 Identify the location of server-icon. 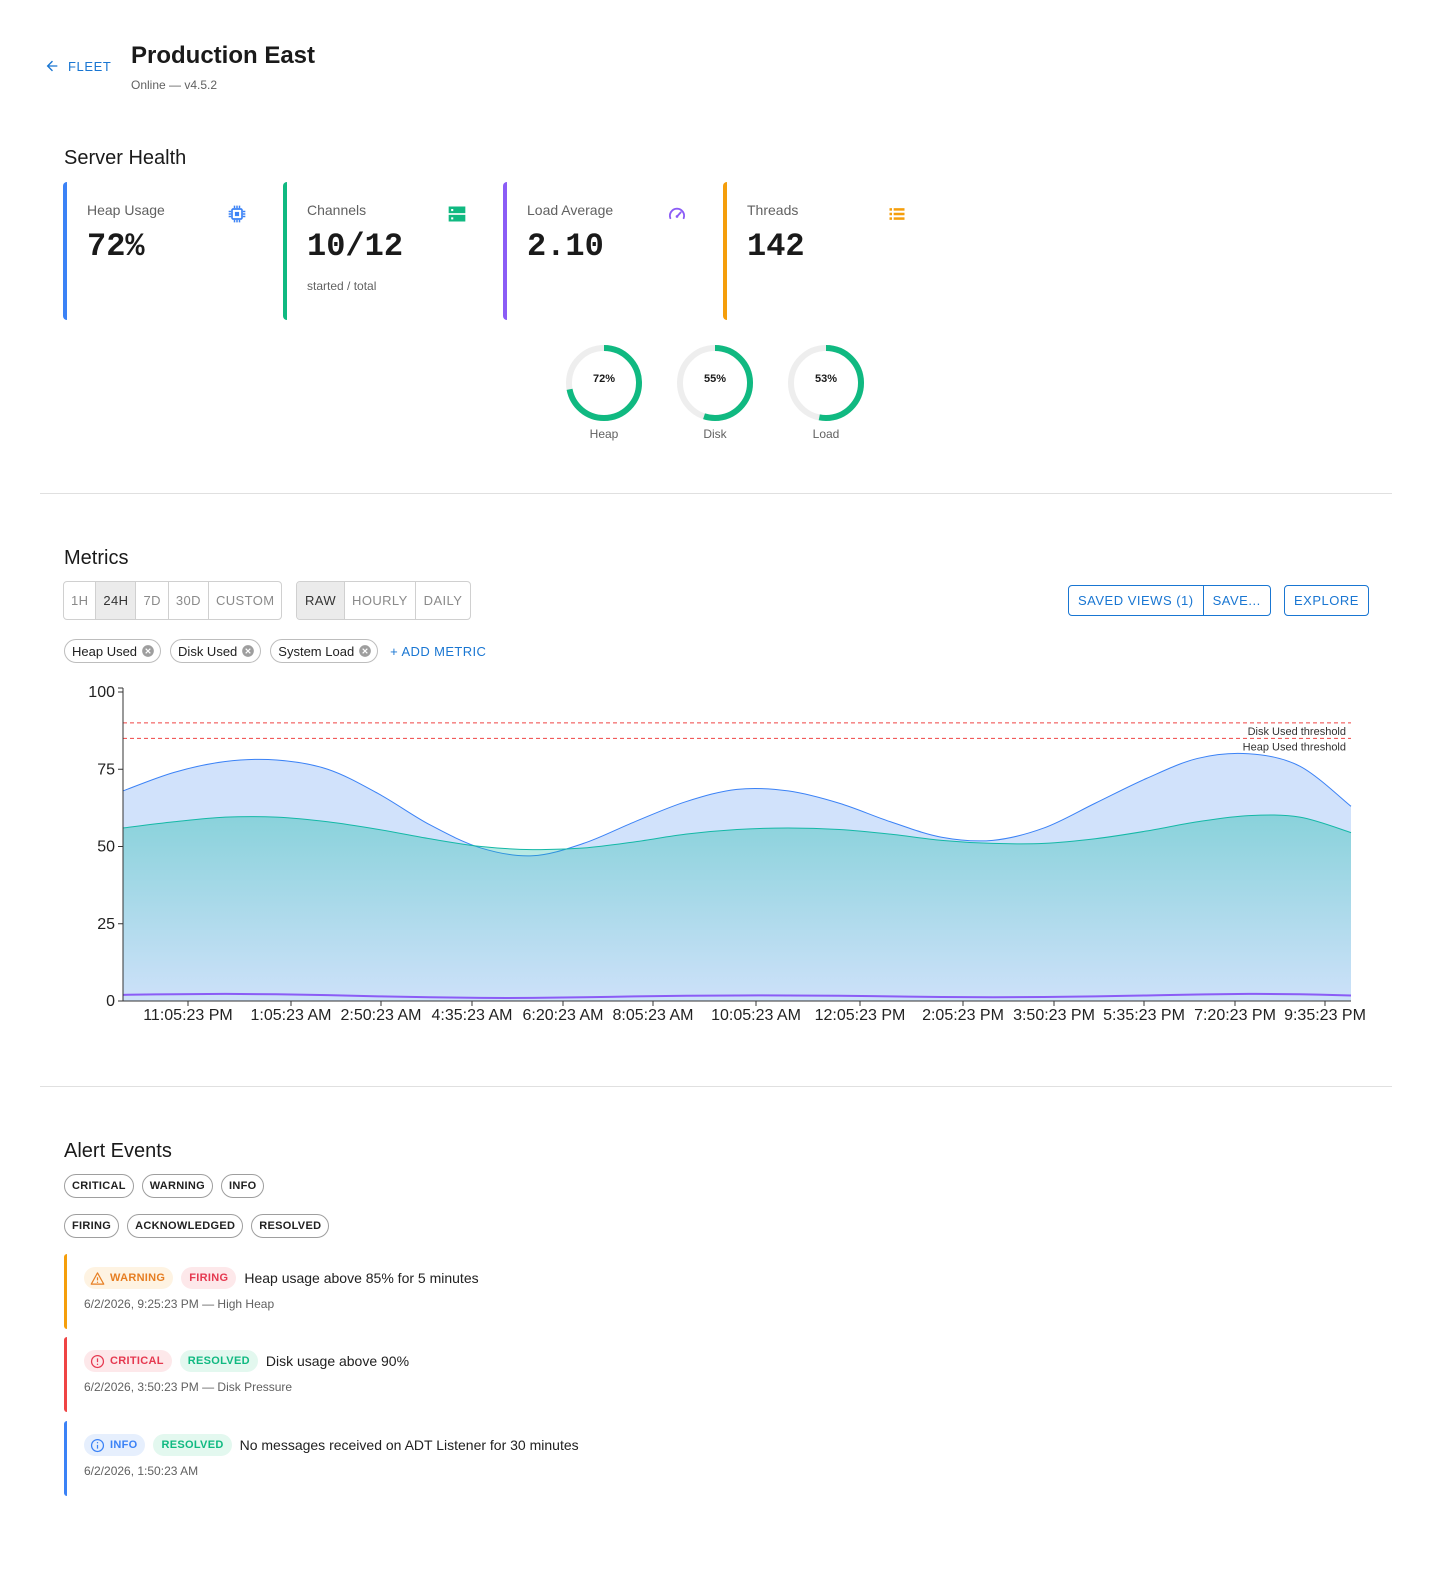
(457, 214).